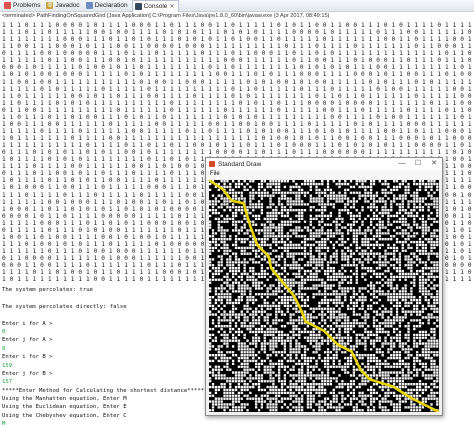 The image size is (474, 428). I want to click on tab-javadoc: @ Javadoc, so click(63, 5).